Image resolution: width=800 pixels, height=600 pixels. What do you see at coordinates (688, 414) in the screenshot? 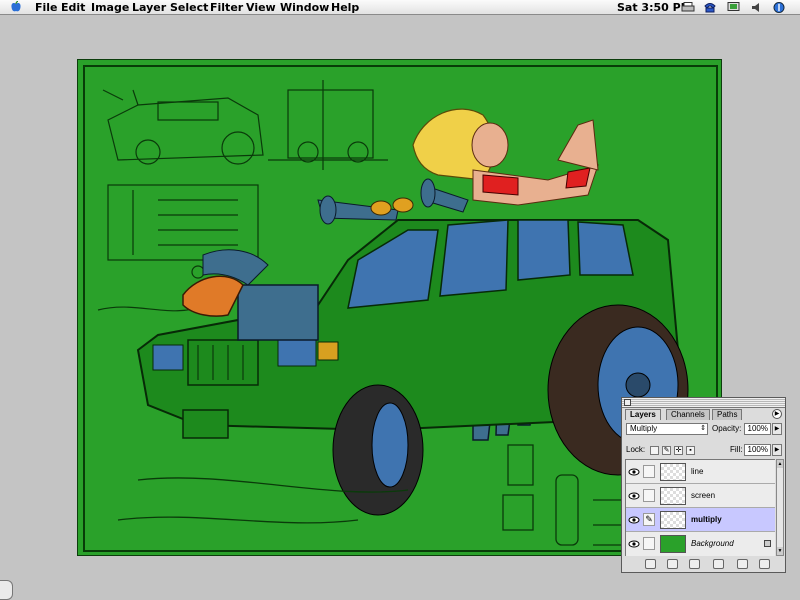
I see `tab-channels: Channels` at bounding box center [688, 414].